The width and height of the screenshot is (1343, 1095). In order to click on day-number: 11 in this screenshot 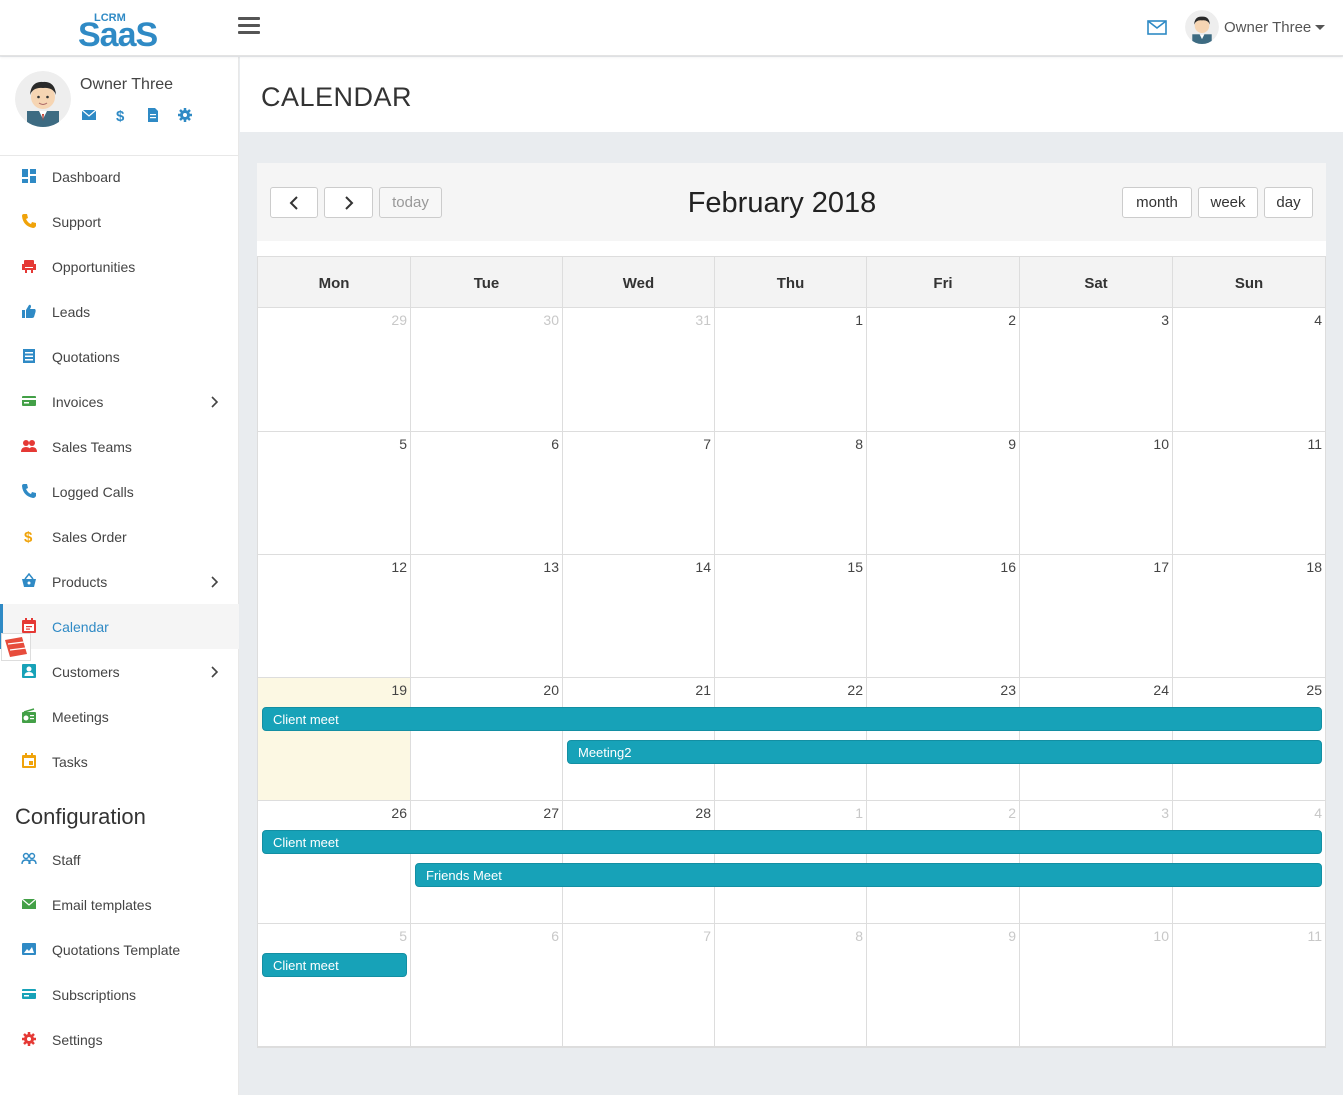, I will do `click(1314, 444)`.